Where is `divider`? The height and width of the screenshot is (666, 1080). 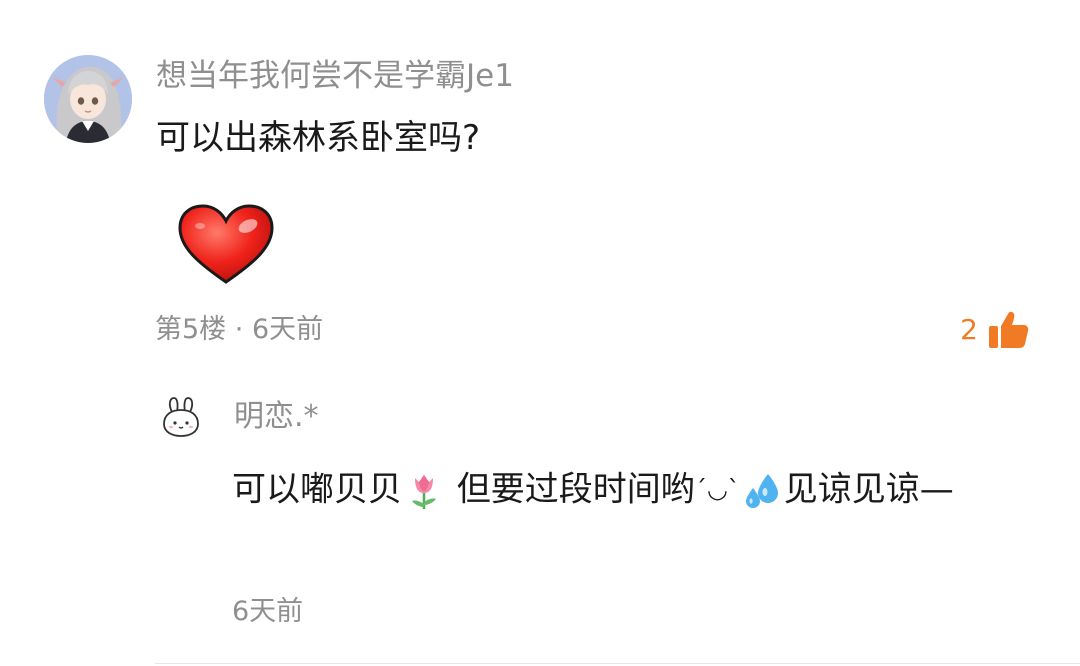
divider is located at coordinates (617, 663).